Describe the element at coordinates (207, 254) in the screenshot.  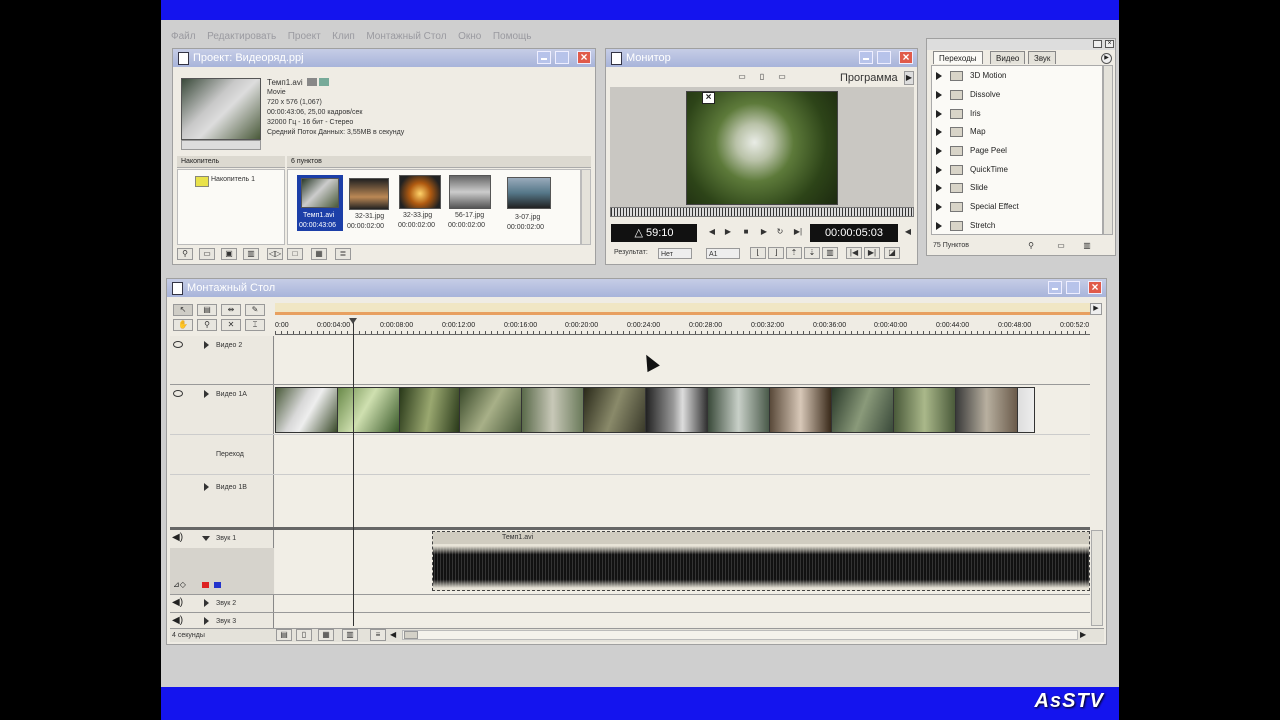
I see `new-bin-button: ▭` at that location.